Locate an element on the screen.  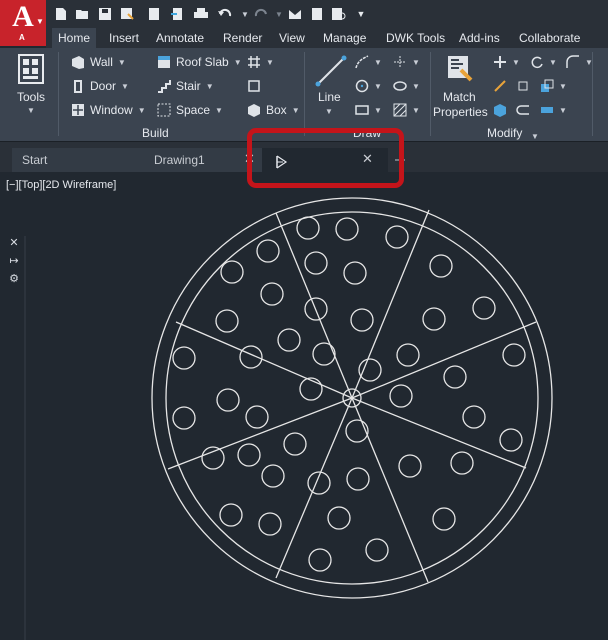
plot-icon is located at coordinates (339, 14).